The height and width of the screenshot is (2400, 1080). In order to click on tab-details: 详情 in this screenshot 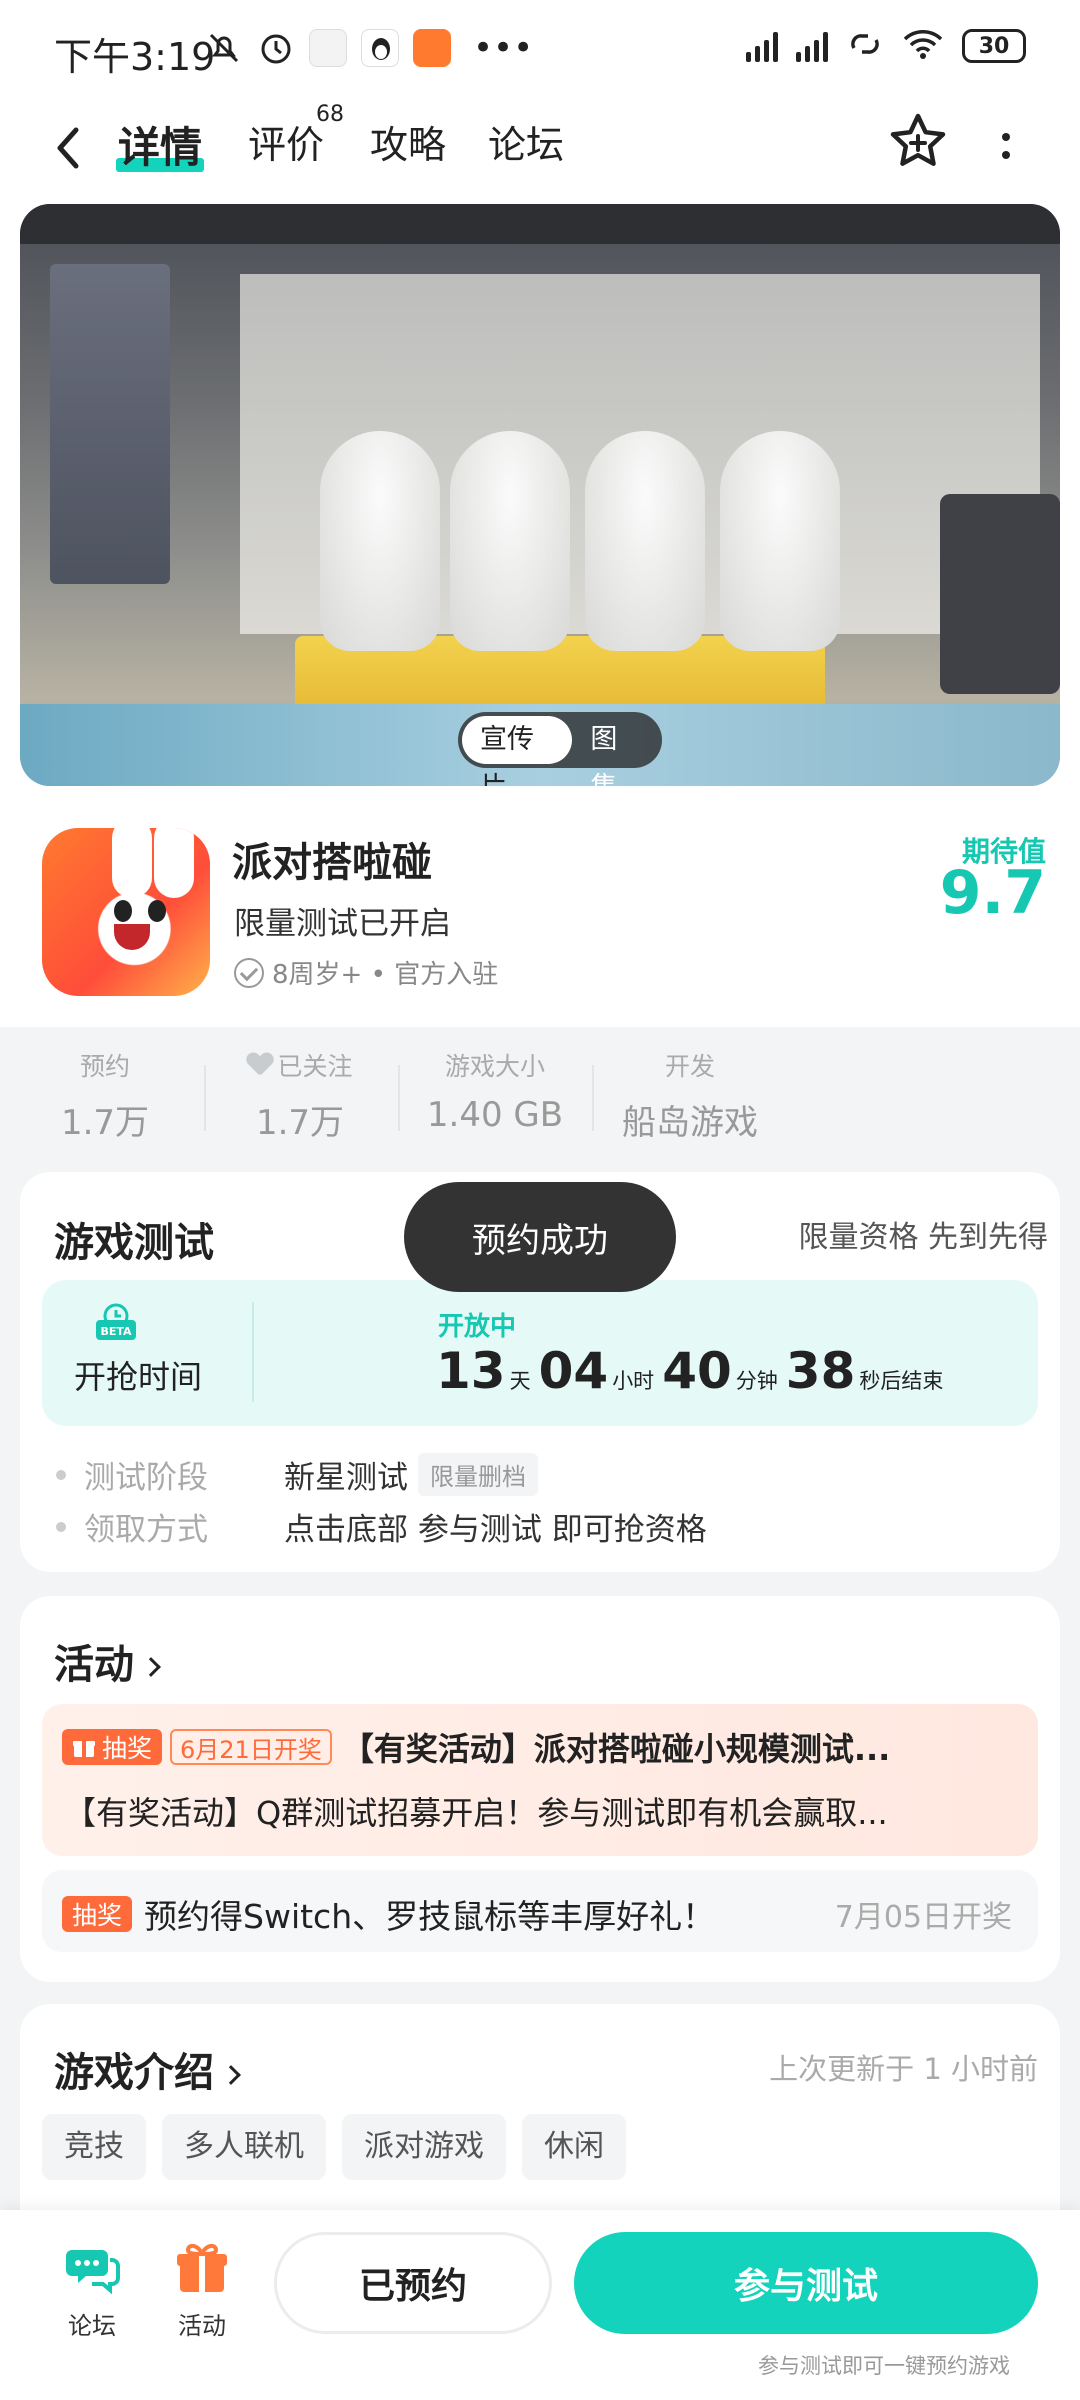, I will do `click(160, 144)`.